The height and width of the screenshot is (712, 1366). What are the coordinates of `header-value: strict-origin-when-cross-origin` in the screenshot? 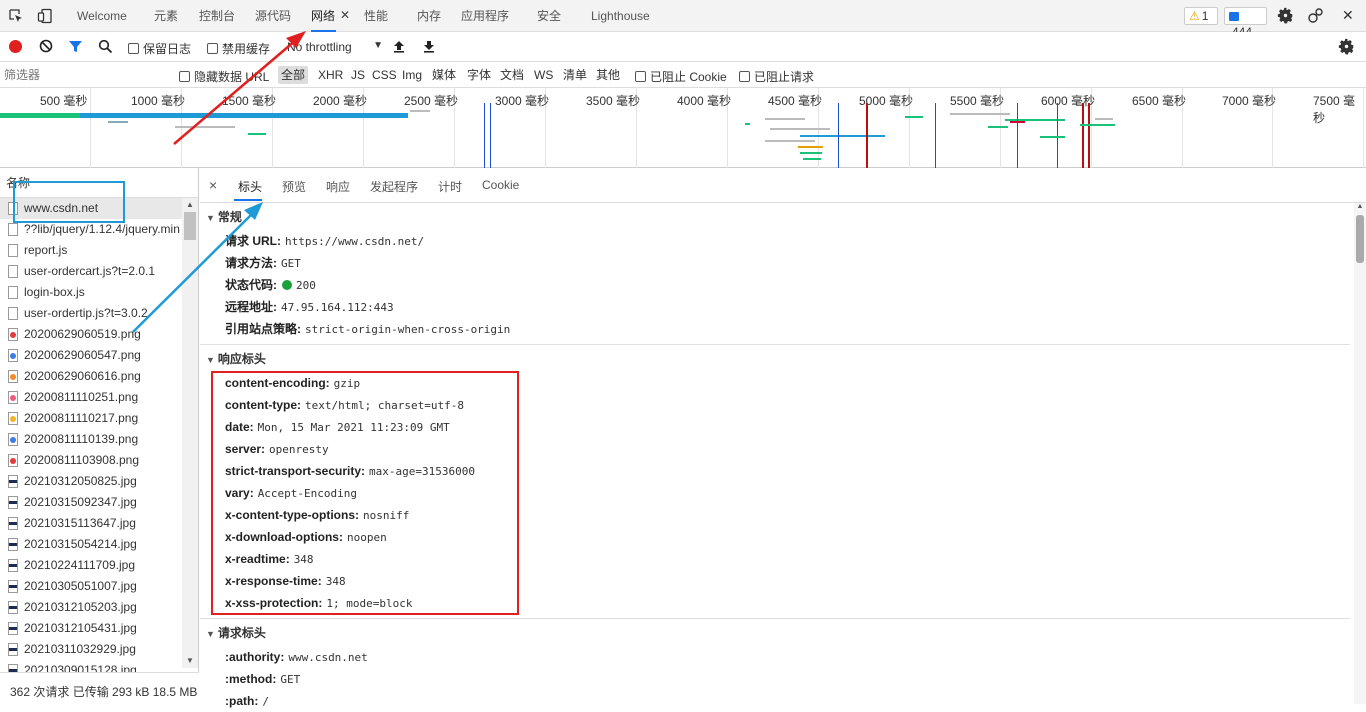 It's located at (407, 329).